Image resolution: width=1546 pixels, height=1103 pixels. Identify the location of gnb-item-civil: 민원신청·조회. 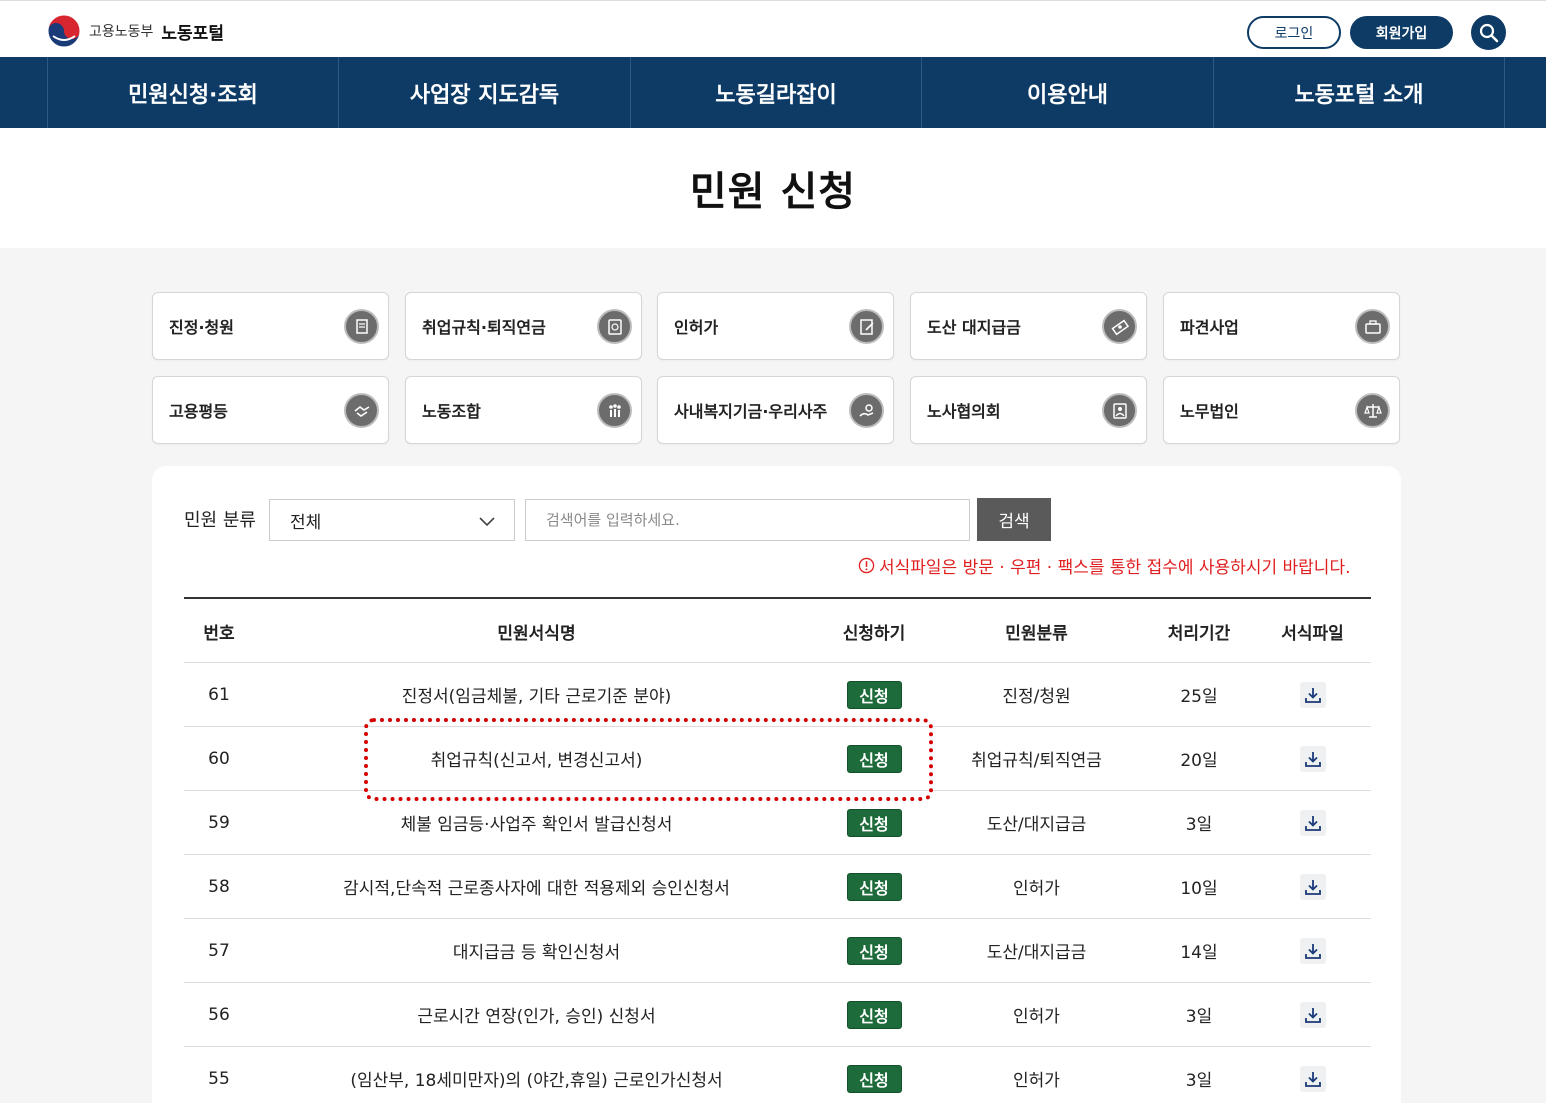
(192, 92).